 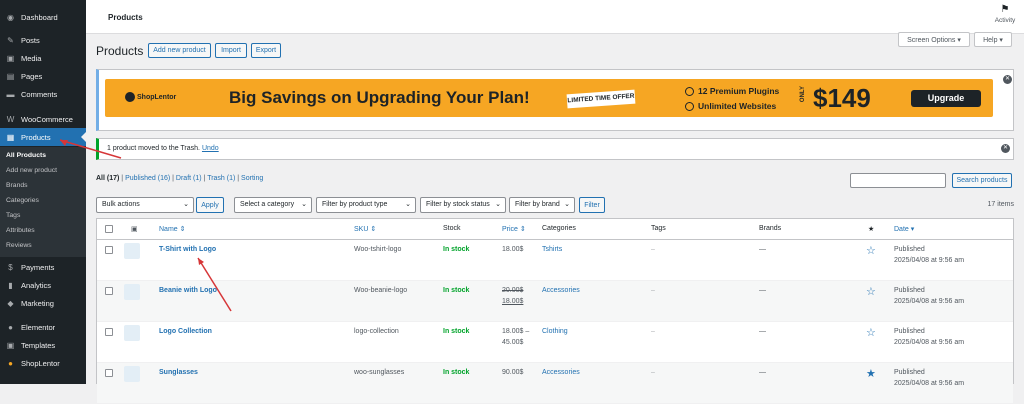 What do you see at coordinates (145, 225) in the screenshot?
I see `annotation-arrows` at bounding box center [145, 225].